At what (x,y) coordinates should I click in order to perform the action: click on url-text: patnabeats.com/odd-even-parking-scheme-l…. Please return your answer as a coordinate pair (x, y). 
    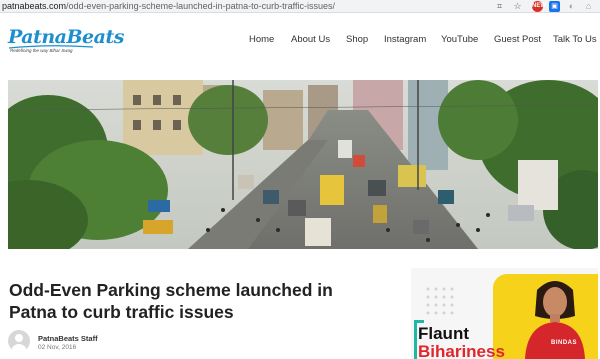
    Looking at the image, I should click on (168, 6).